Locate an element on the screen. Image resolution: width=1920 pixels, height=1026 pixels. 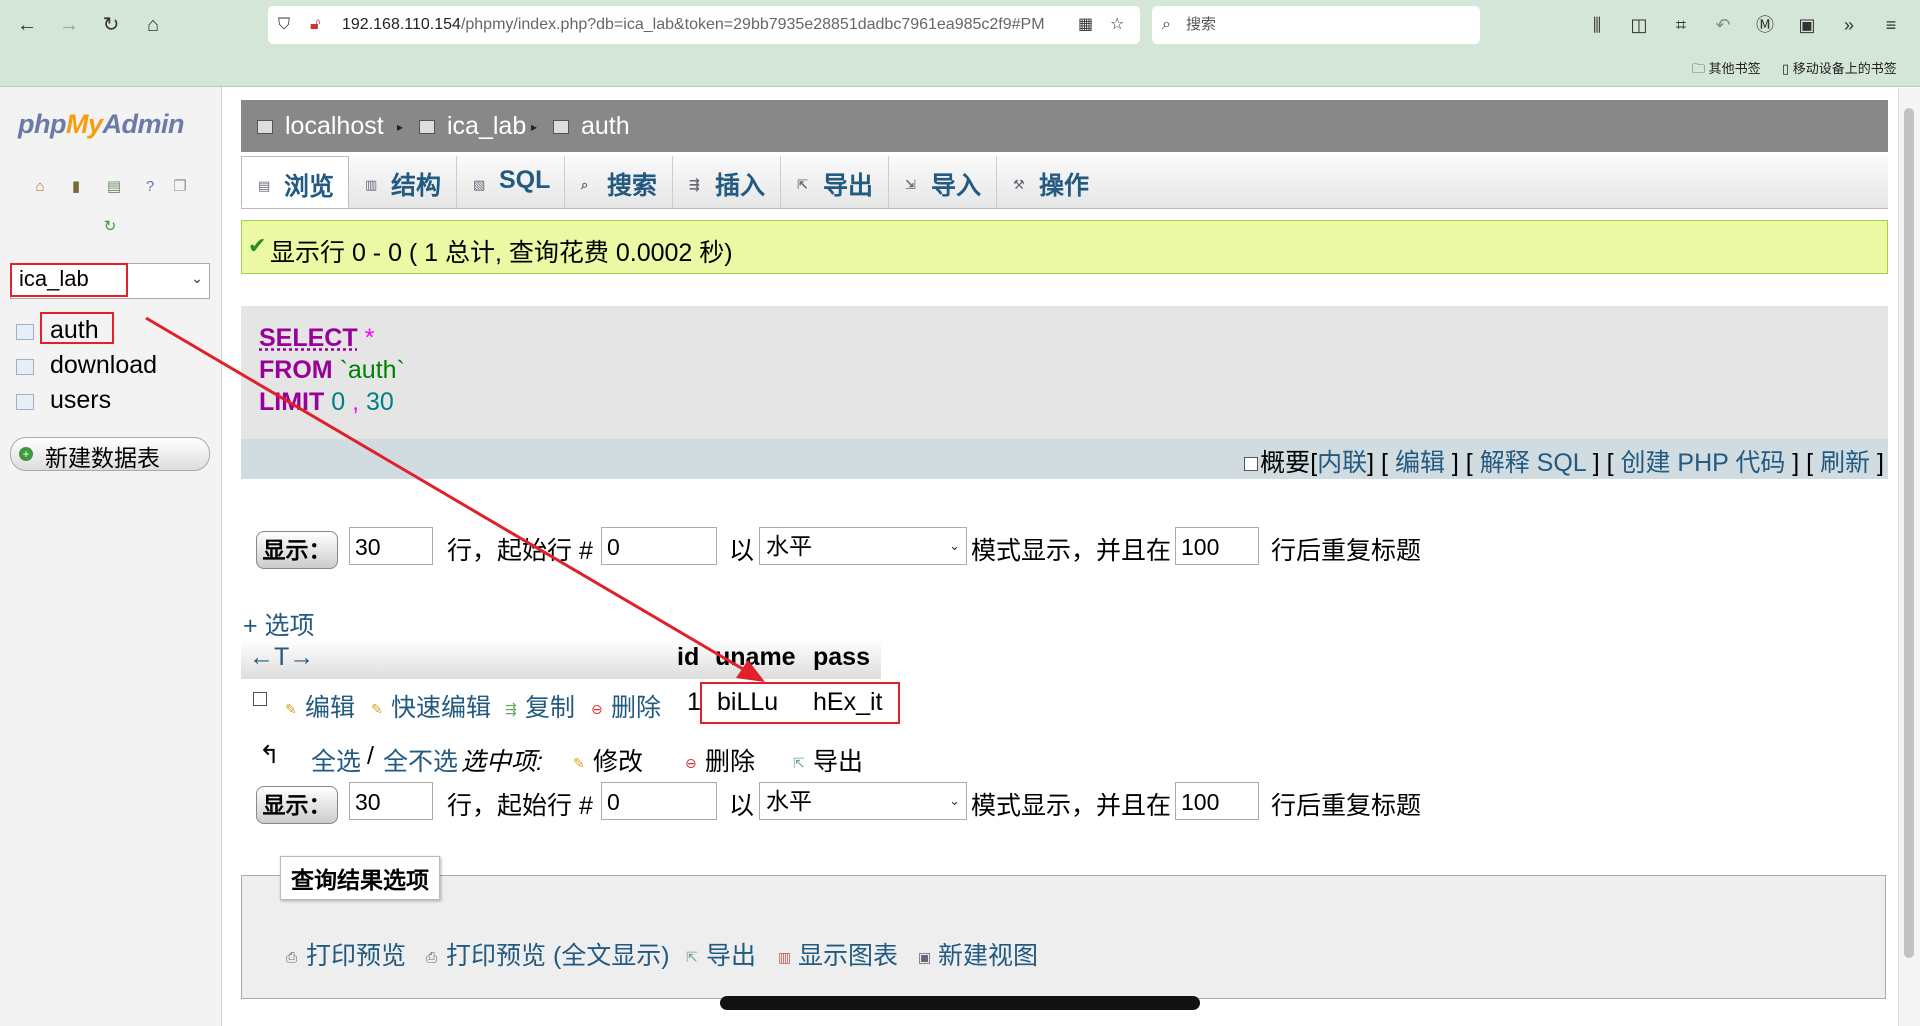
row-checkbox is located at coordinates (260, 699).